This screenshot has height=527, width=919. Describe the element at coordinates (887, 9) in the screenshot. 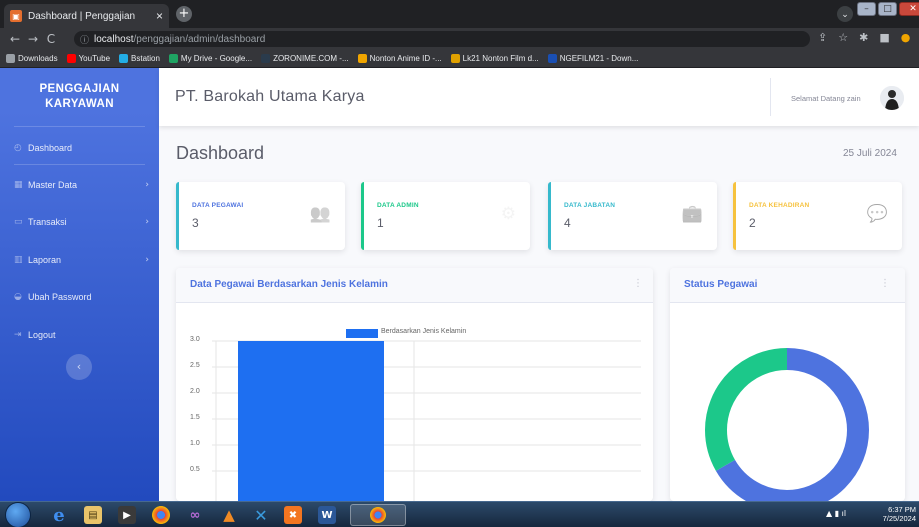

I see `maximize-button: □` at that location.